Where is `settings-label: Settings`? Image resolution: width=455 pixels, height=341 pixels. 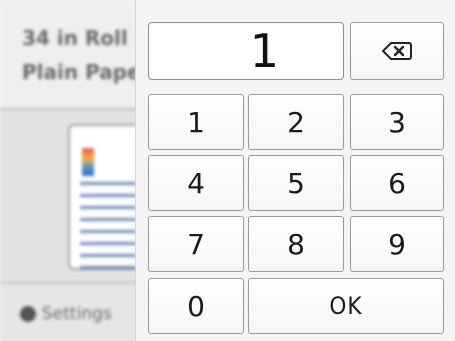 settings-label: Settings is located at coordinates (77, 314).